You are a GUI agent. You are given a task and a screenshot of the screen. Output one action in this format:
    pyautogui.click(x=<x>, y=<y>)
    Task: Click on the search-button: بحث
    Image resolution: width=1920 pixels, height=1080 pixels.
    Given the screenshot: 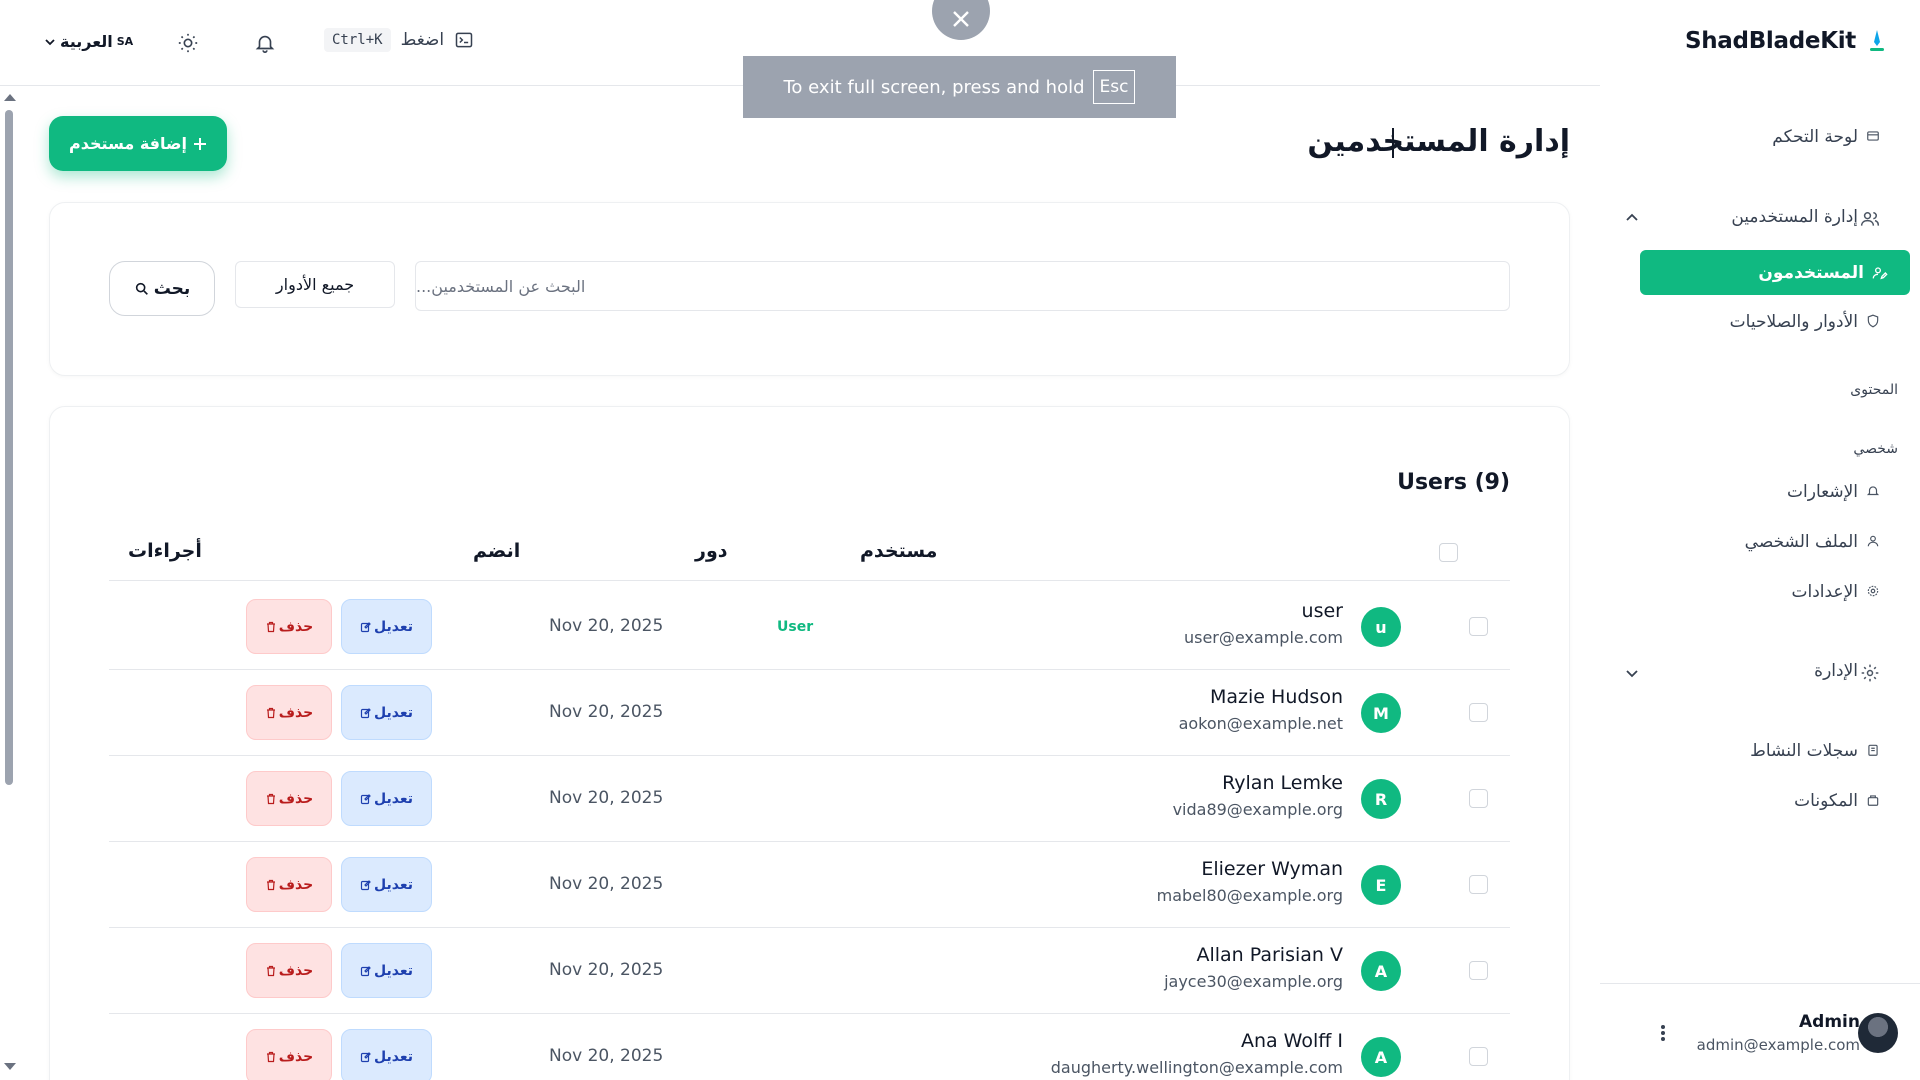 What is the action you would take?
    pyautogui.click(x=162, y=288)
    